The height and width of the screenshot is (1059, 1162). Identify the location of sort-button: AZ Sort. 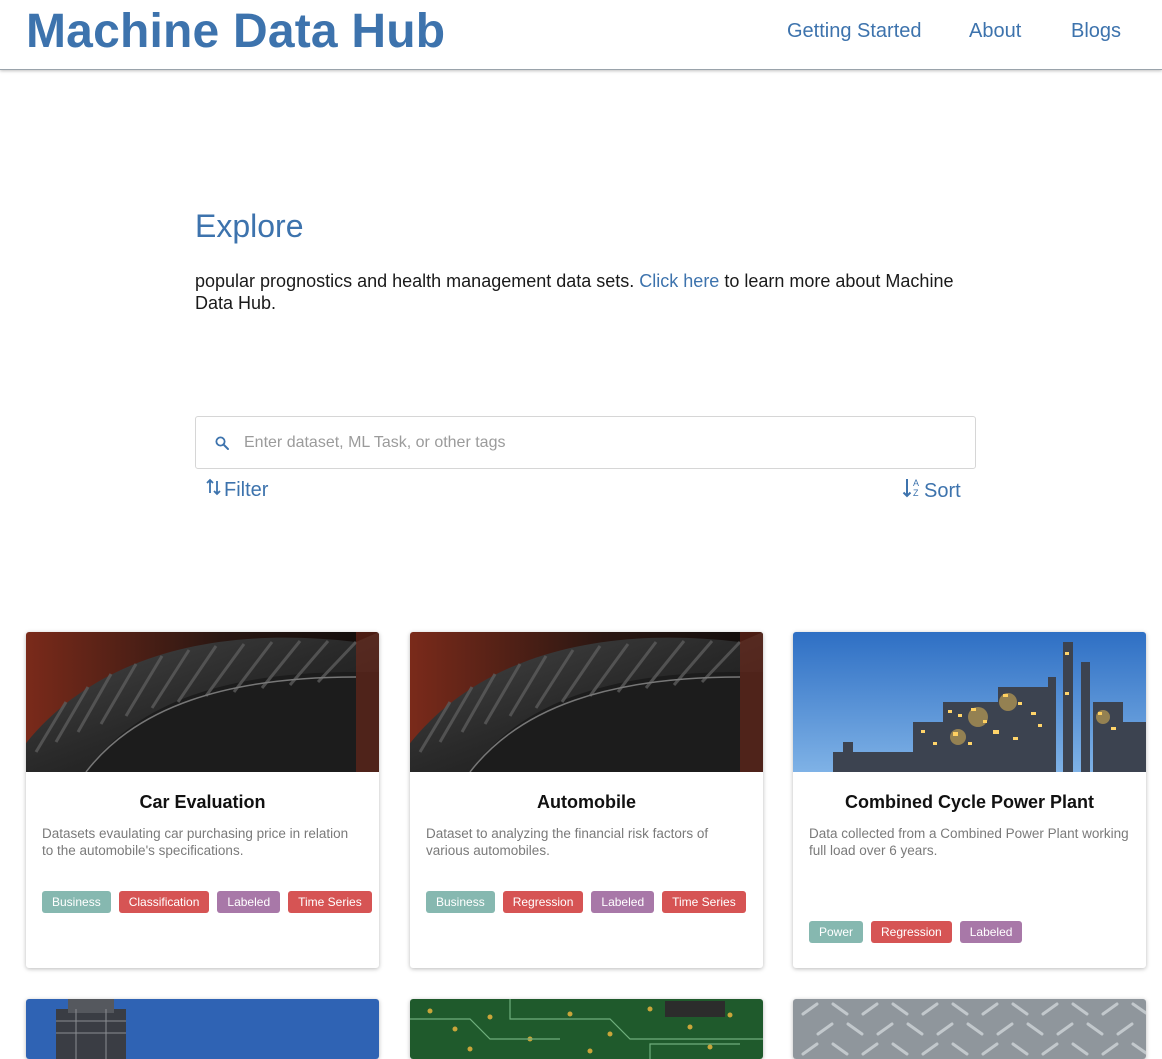
(931, 491).